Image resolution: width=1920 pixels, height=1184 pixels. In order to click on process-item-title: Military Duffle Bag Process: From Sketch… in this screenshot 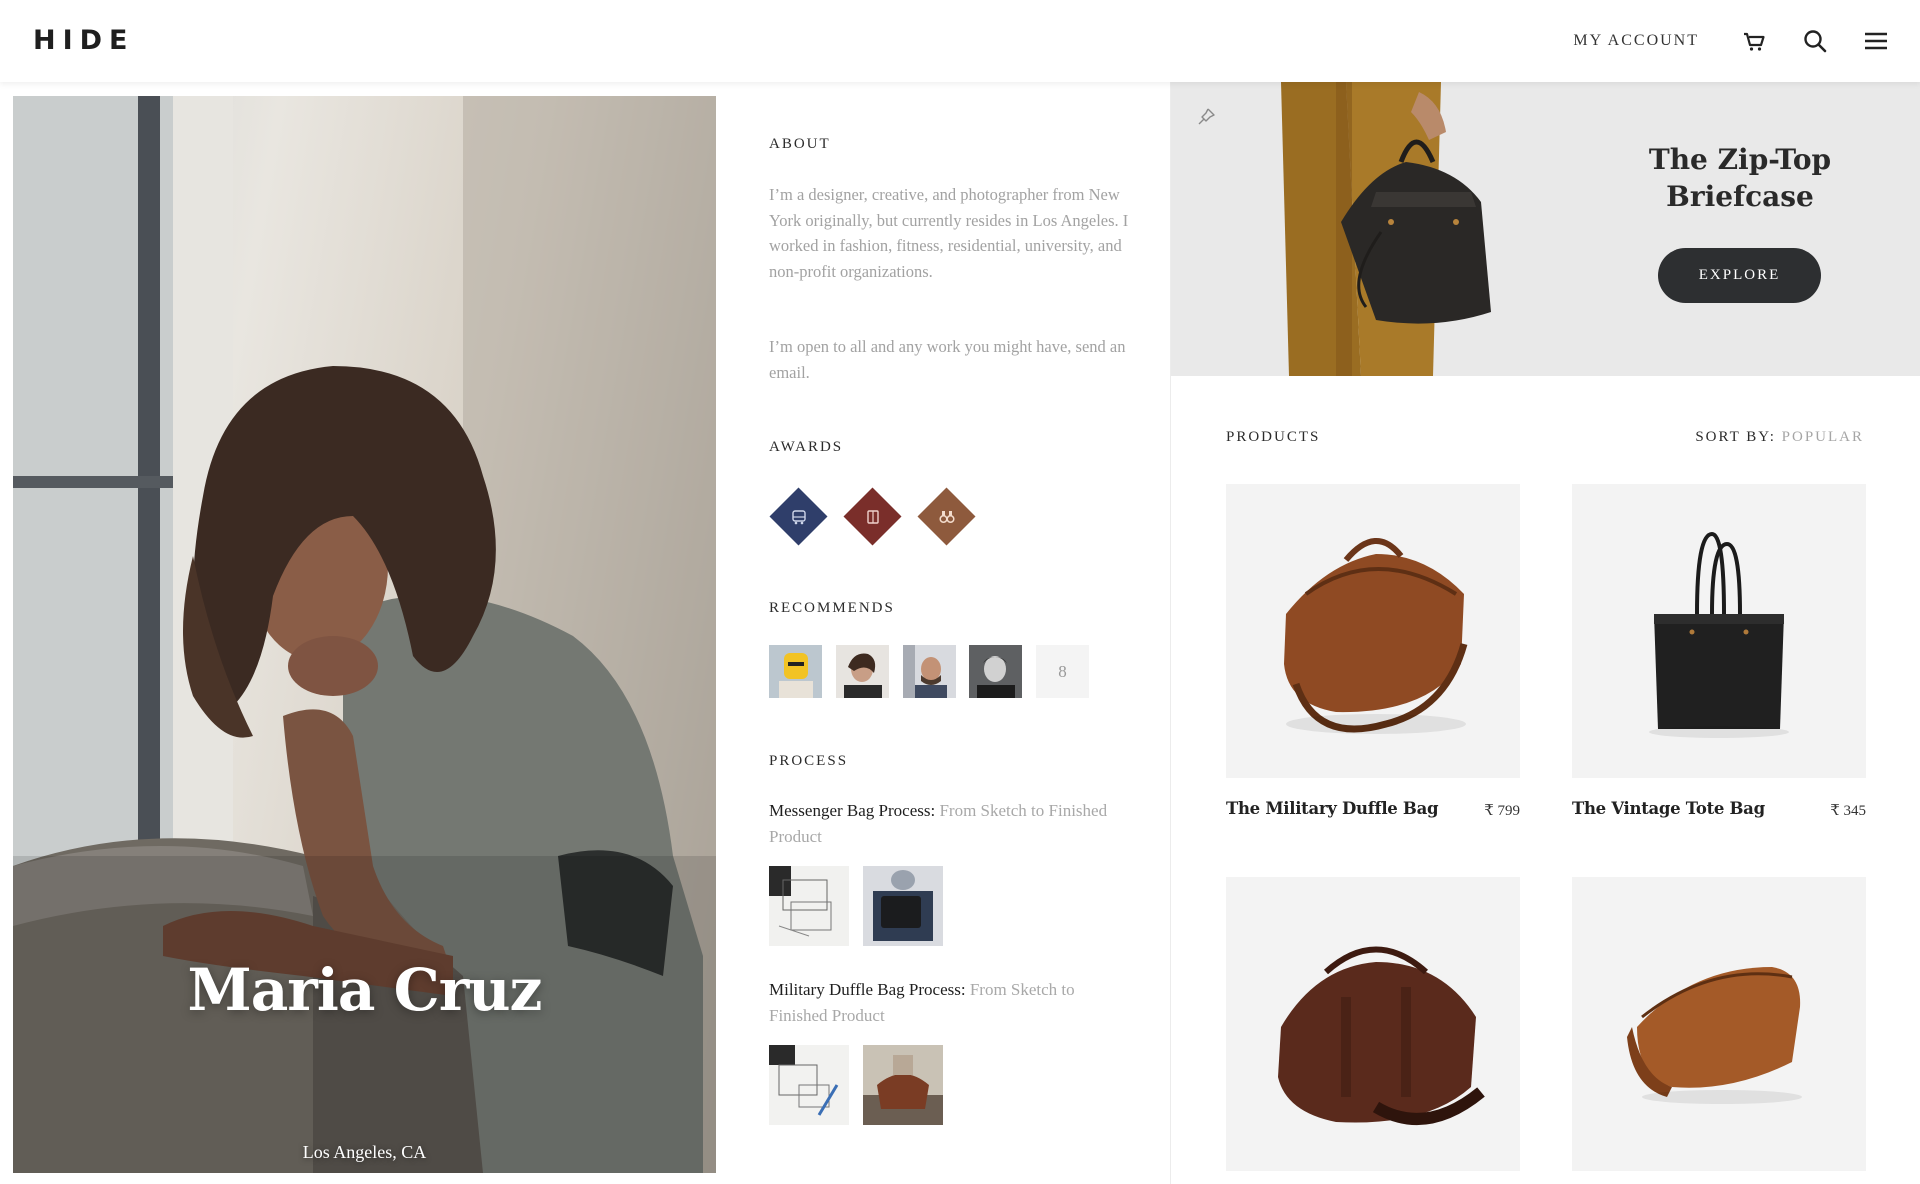, I will do `click(949, 1002)`.